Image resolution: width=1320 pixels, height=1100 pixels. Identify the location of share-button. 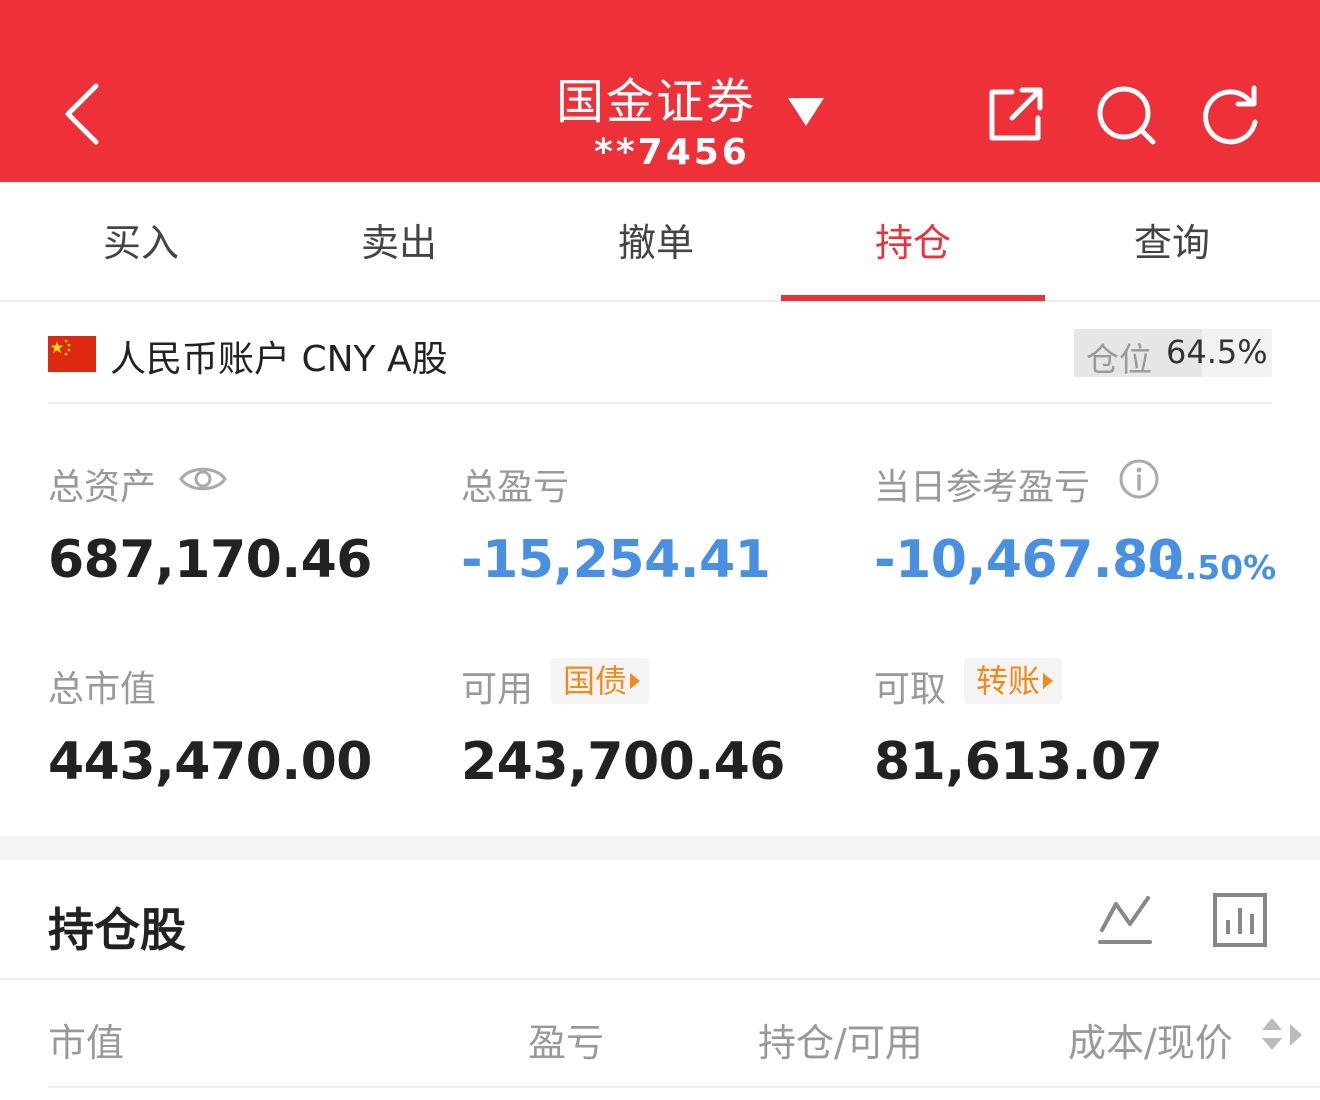
(1015, 115).